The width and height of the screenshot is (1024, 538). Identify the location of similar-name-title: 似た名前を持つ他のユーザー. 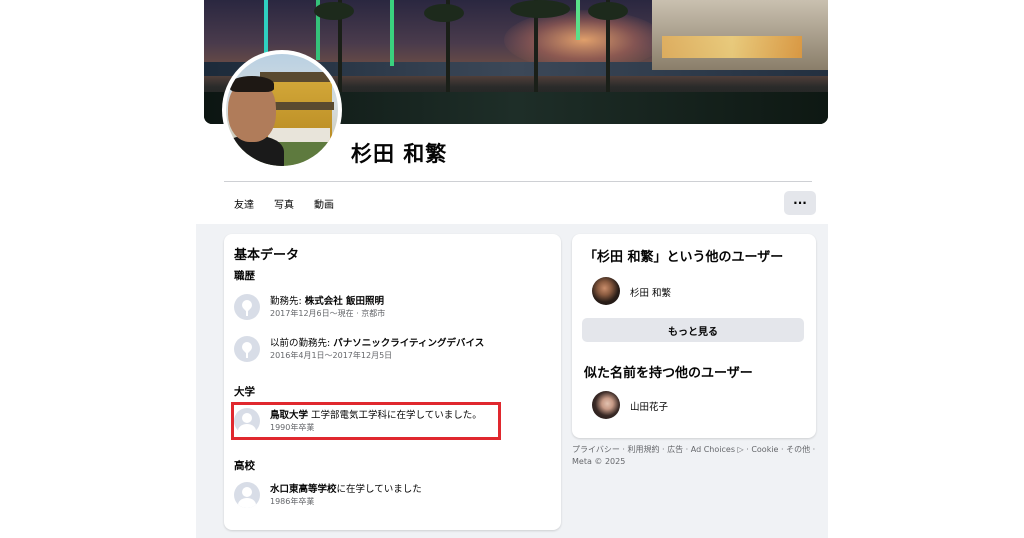
(668, 373).